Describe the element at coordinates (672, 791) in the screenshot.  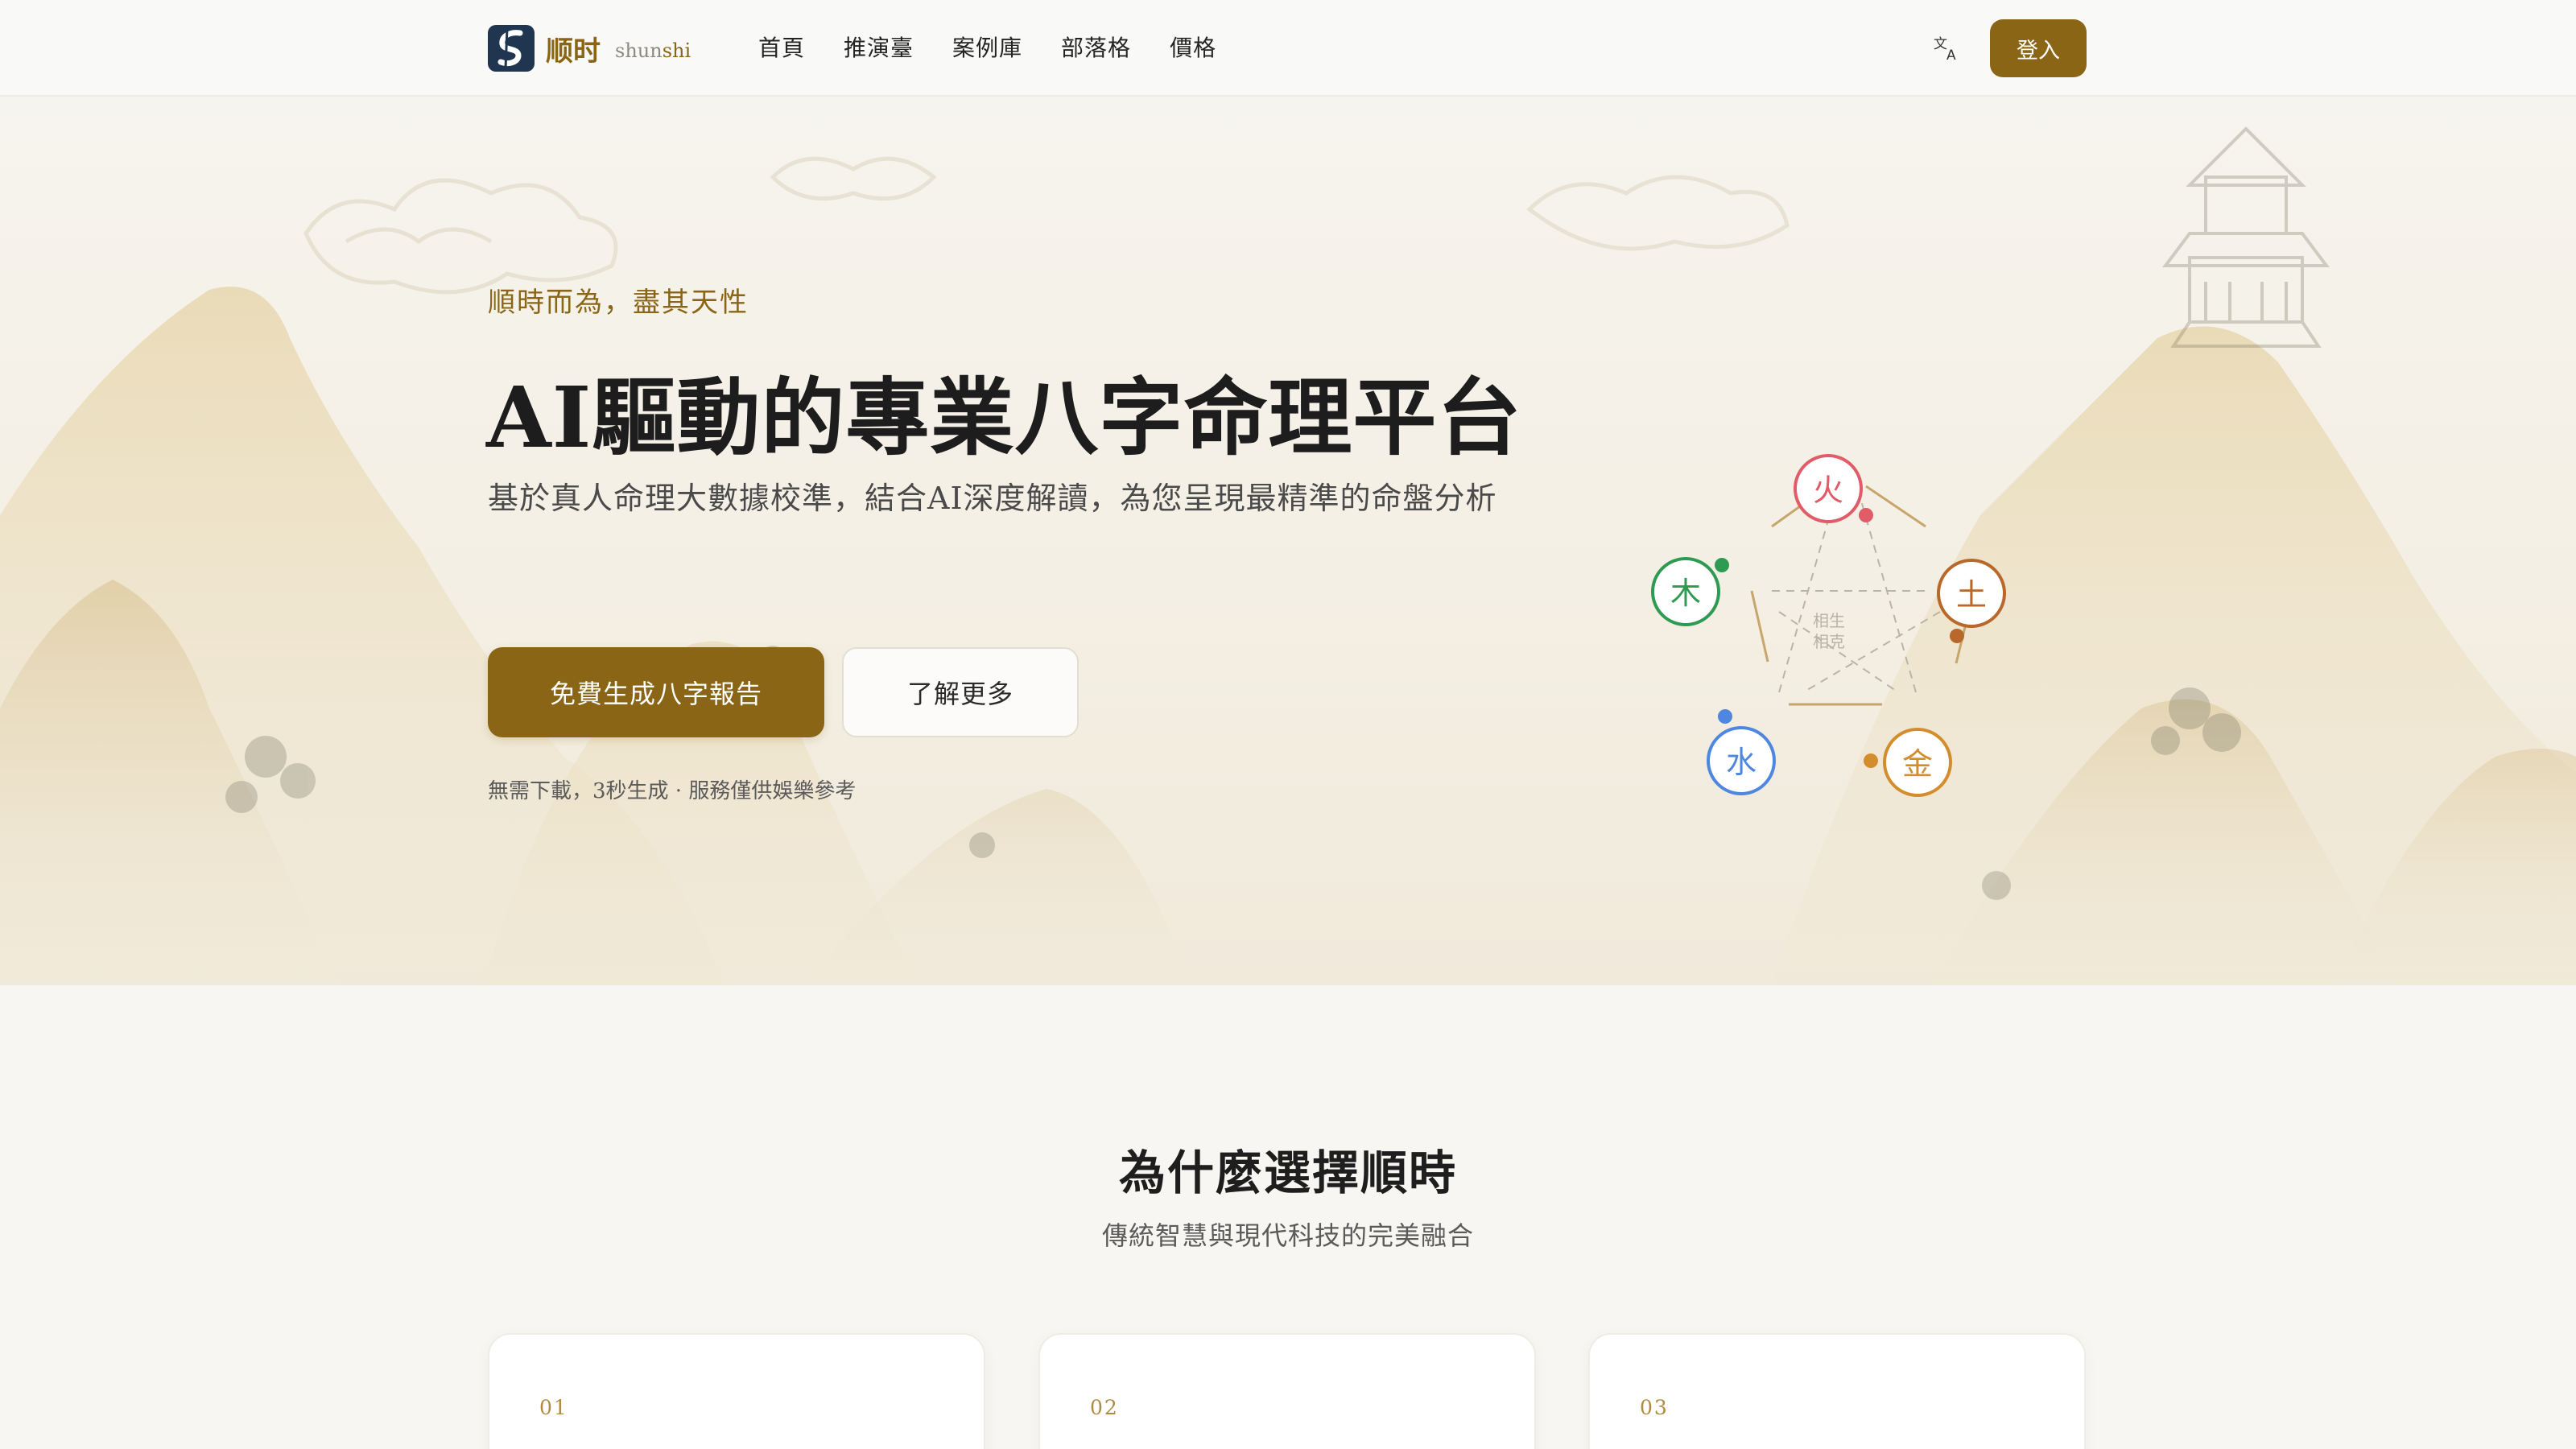
I see `hero-disclaimer: 無需下載，3秒生成 · 服務僅供娛樂參考` at that location.